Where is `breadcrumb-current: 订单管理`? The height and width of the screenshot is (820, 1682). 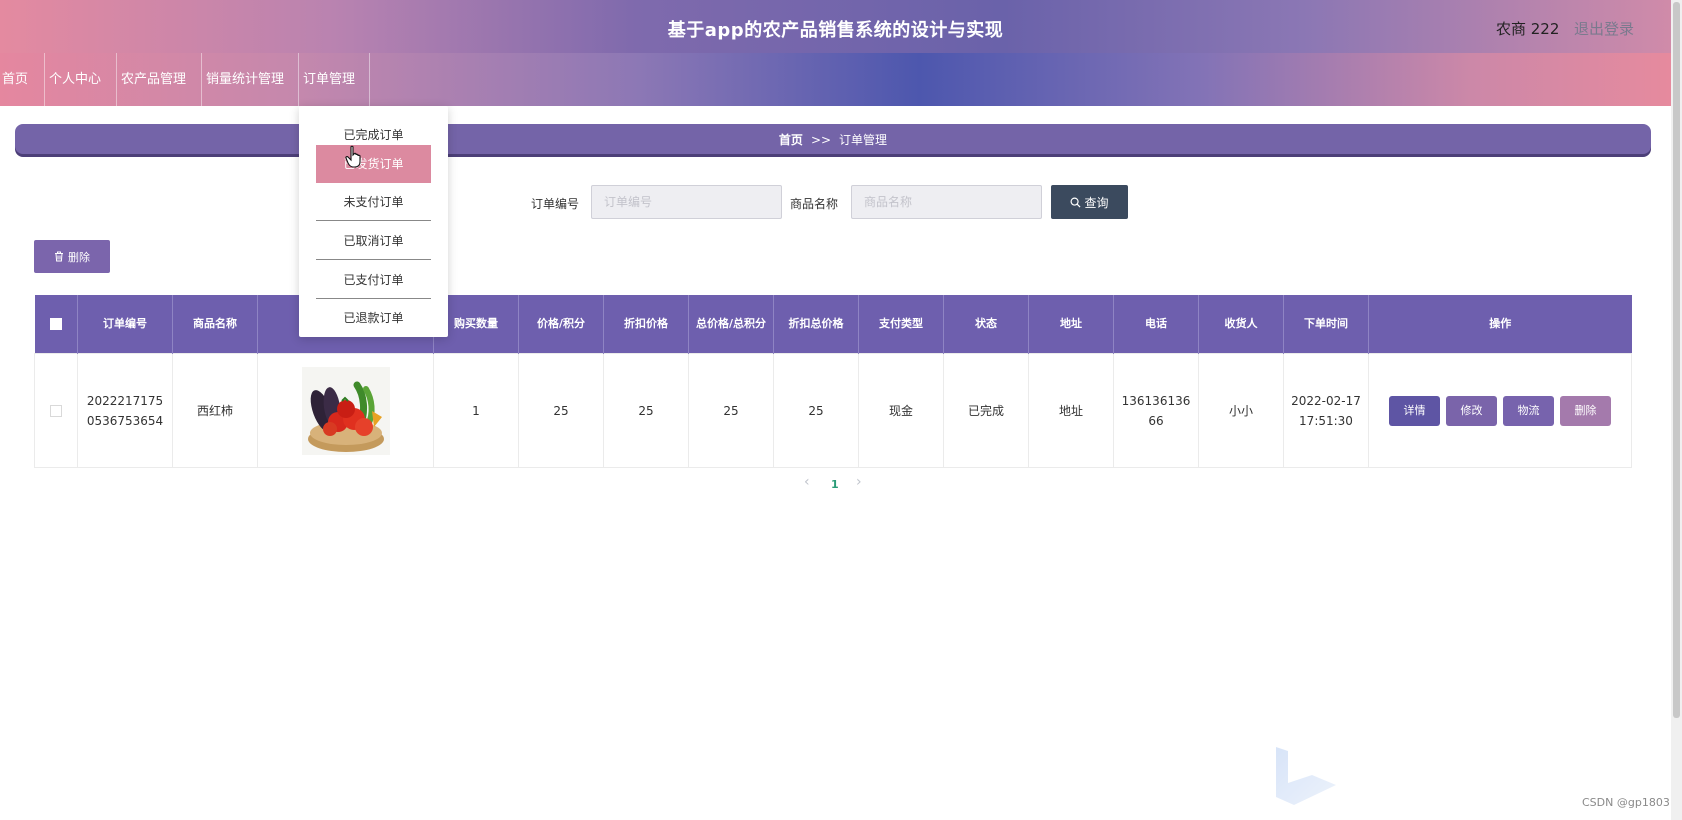 breadcrumb-current: 订单管理 is located at coordinates (863, 140).